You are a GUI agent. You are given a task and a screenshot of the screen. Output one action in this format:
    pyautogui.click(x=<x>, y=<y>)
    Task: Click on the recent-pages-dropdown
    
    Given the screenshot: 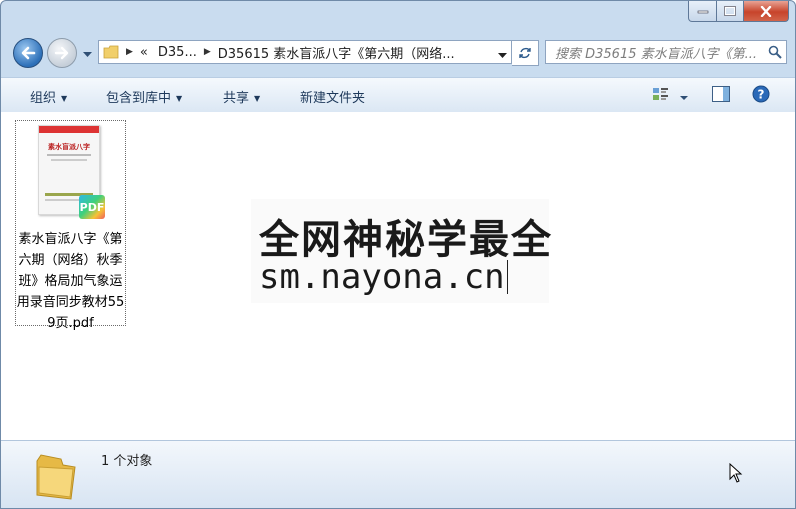 What is the action you would take?
    pyautogui.click(x=87, y=54)
    